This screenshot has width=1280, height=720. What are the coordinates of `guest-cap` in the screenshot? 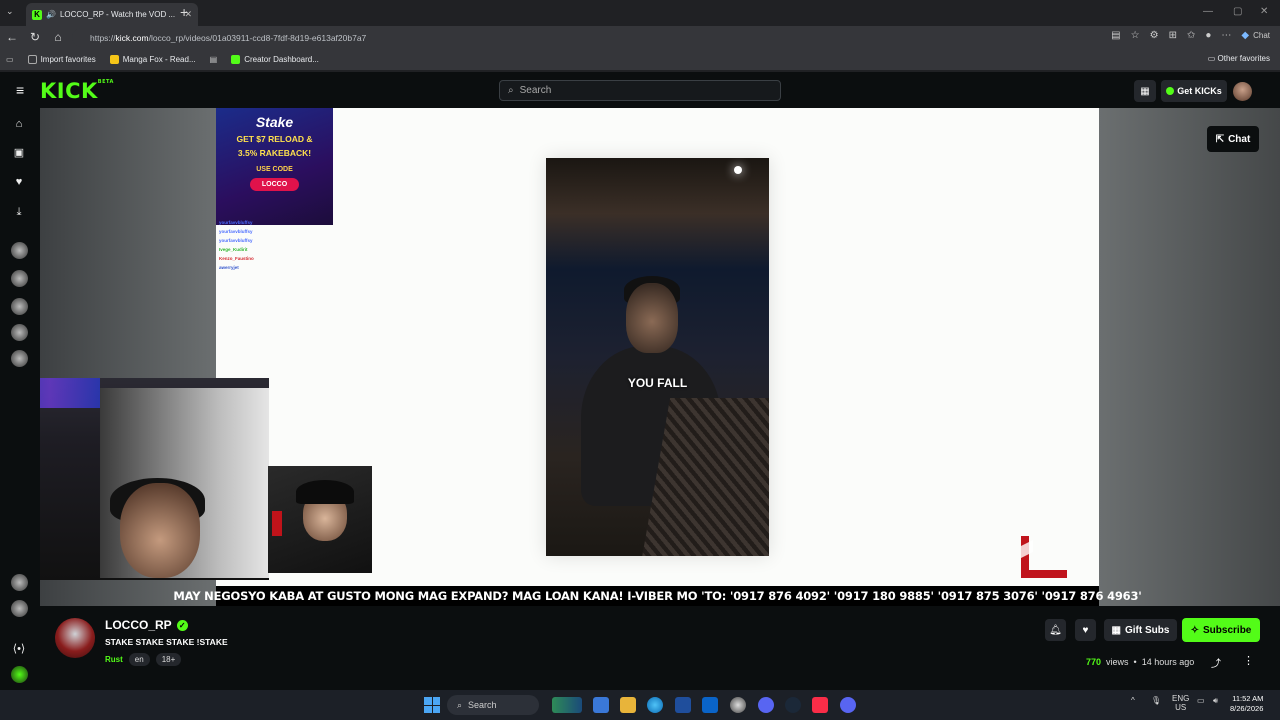 It's located at (325, 492).